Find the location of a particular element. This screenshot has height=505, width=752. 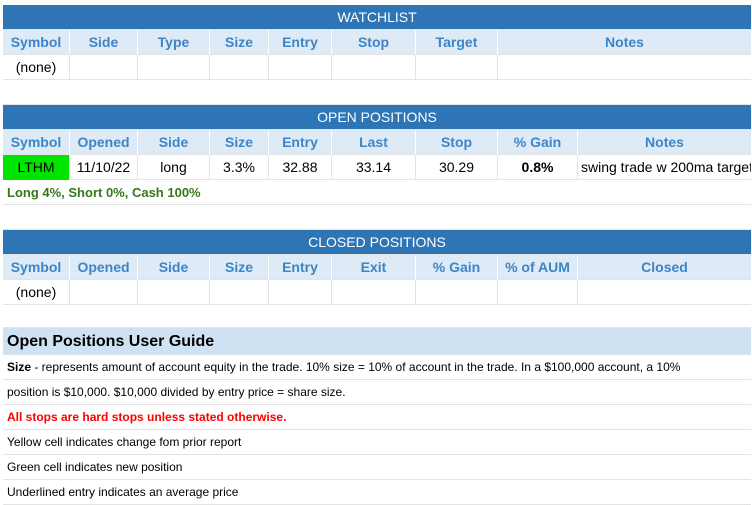

position-opened: 11/10/22 is located at coordinates (104, 167).